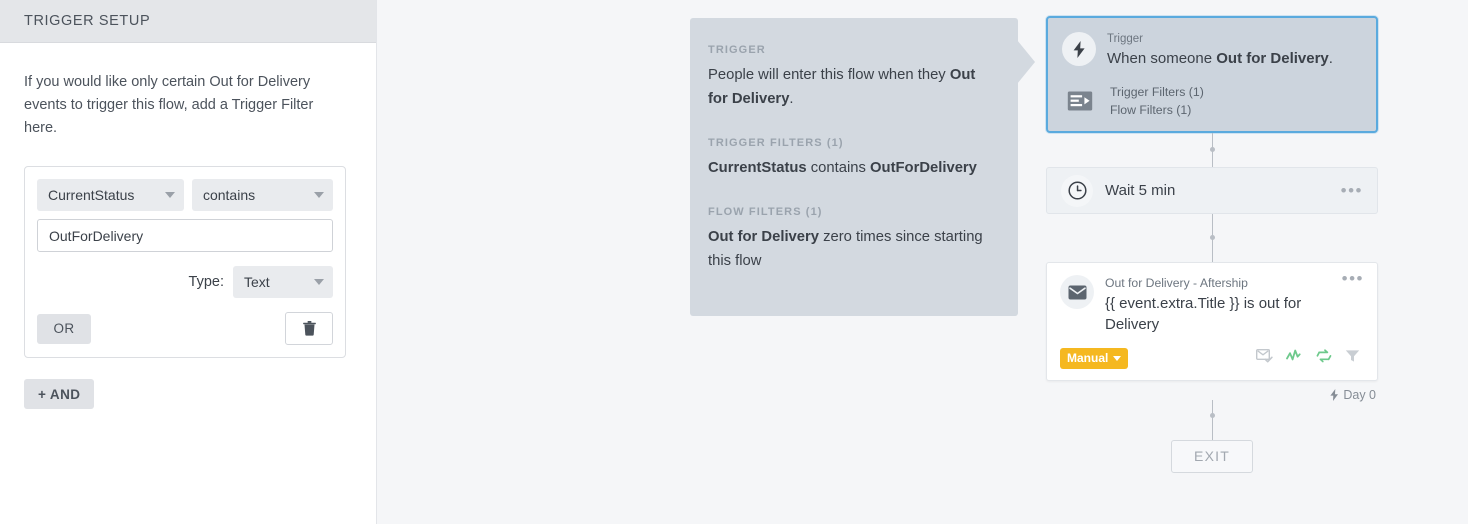 This screenshot has height=524, width=1468. I want to click on add-and-condition-button: + AND, so click(59, 394).